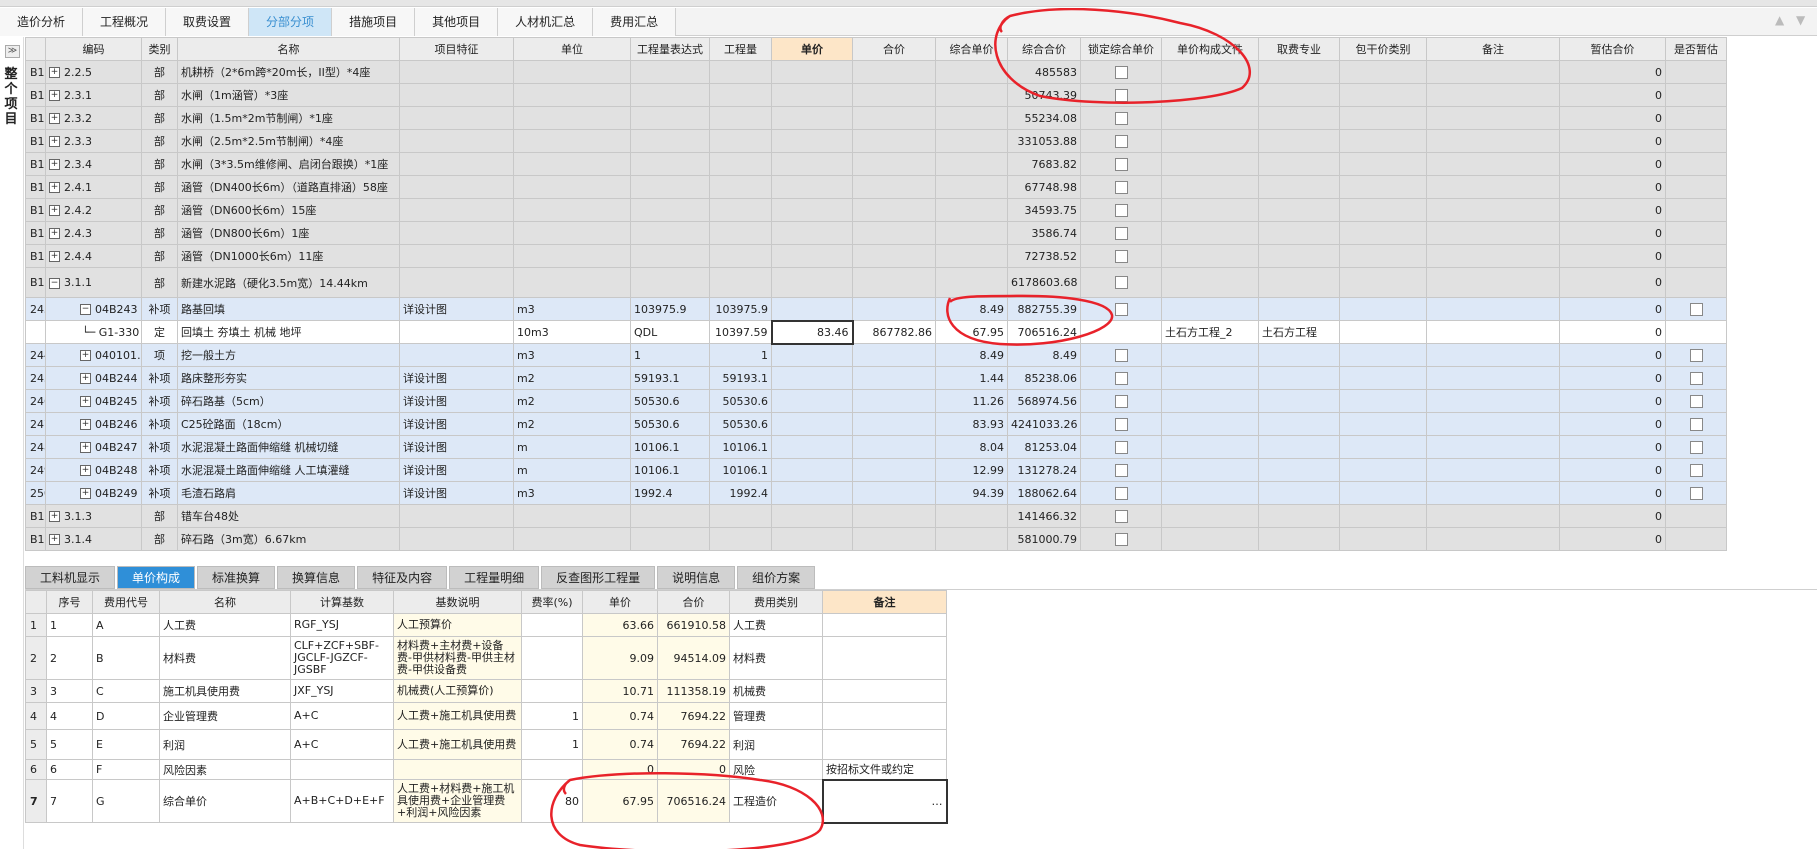 The height and width of the screenshot is (849, 1817). What do you see at coordinates (225, 625) in the screenshot?
I see `fee-name-cell: 人工费` at bounding box center [225, 625].